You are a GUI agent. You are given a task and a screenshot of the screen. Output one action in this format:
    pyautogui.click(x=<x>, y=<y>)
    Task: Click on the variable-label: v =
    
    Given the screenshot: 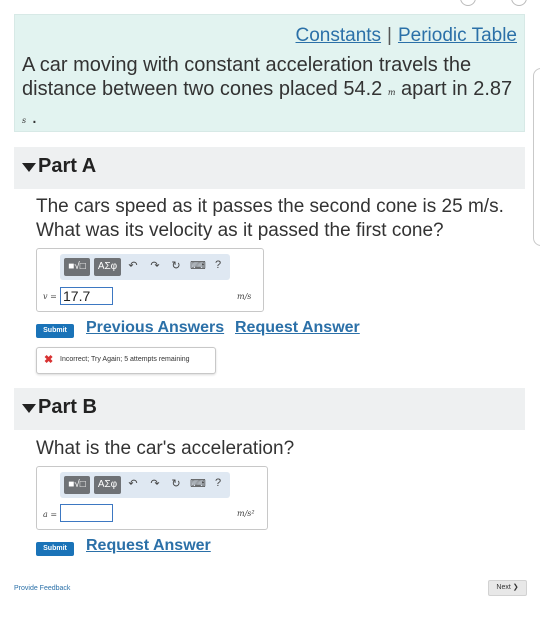 What is the action you would take?
    pyautogui.click(x=50, y=296)
    